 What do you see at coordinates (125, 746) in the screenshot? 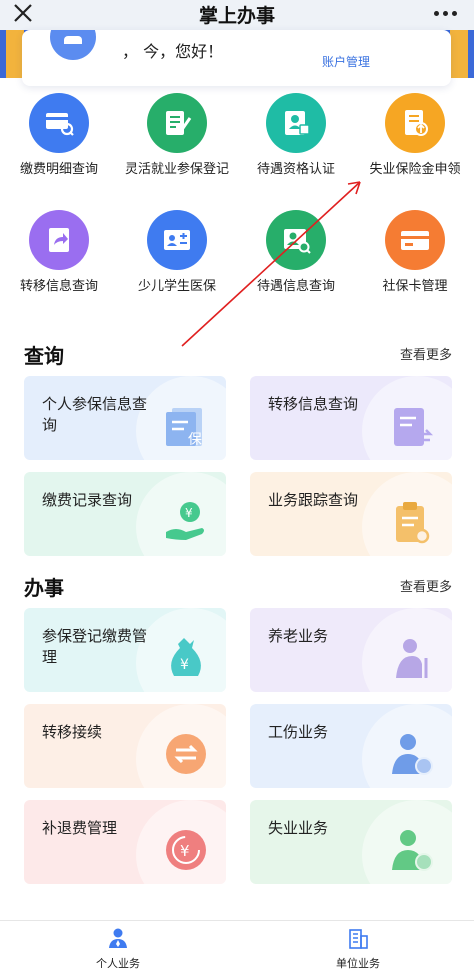
I see `card-transfer-continuation: 转移接续` at bounding box center [125, 746].